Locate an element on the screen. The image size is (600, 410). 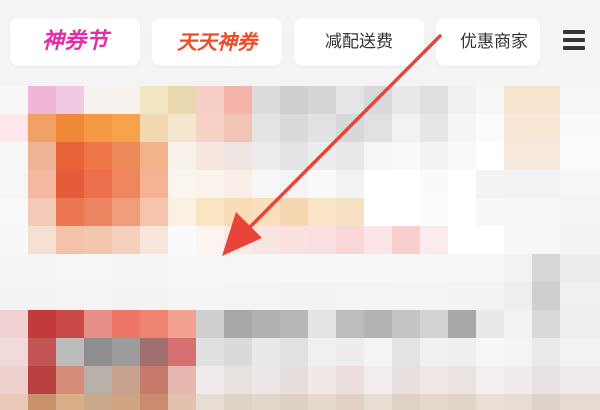
tab-discount-merchants: 优惠商家 is located at coordinates (488, 42).